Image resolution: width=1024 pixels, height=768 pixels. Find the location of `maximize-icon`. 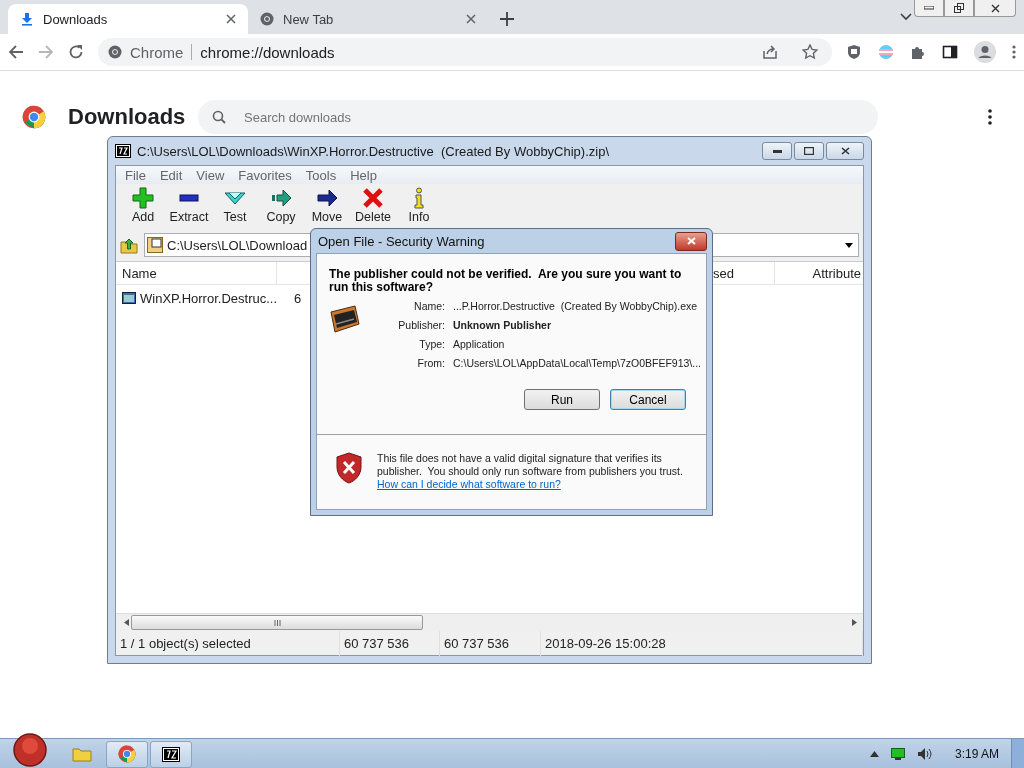

maximize-icon is located at coordinates (809, 151).